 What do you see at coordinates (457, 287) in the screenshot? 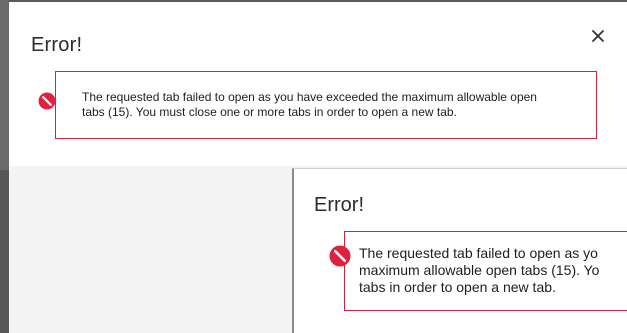
I see `error-message-zoomed-line-3: tabs in order to open a new tab.` at bounding box center [457, 287].